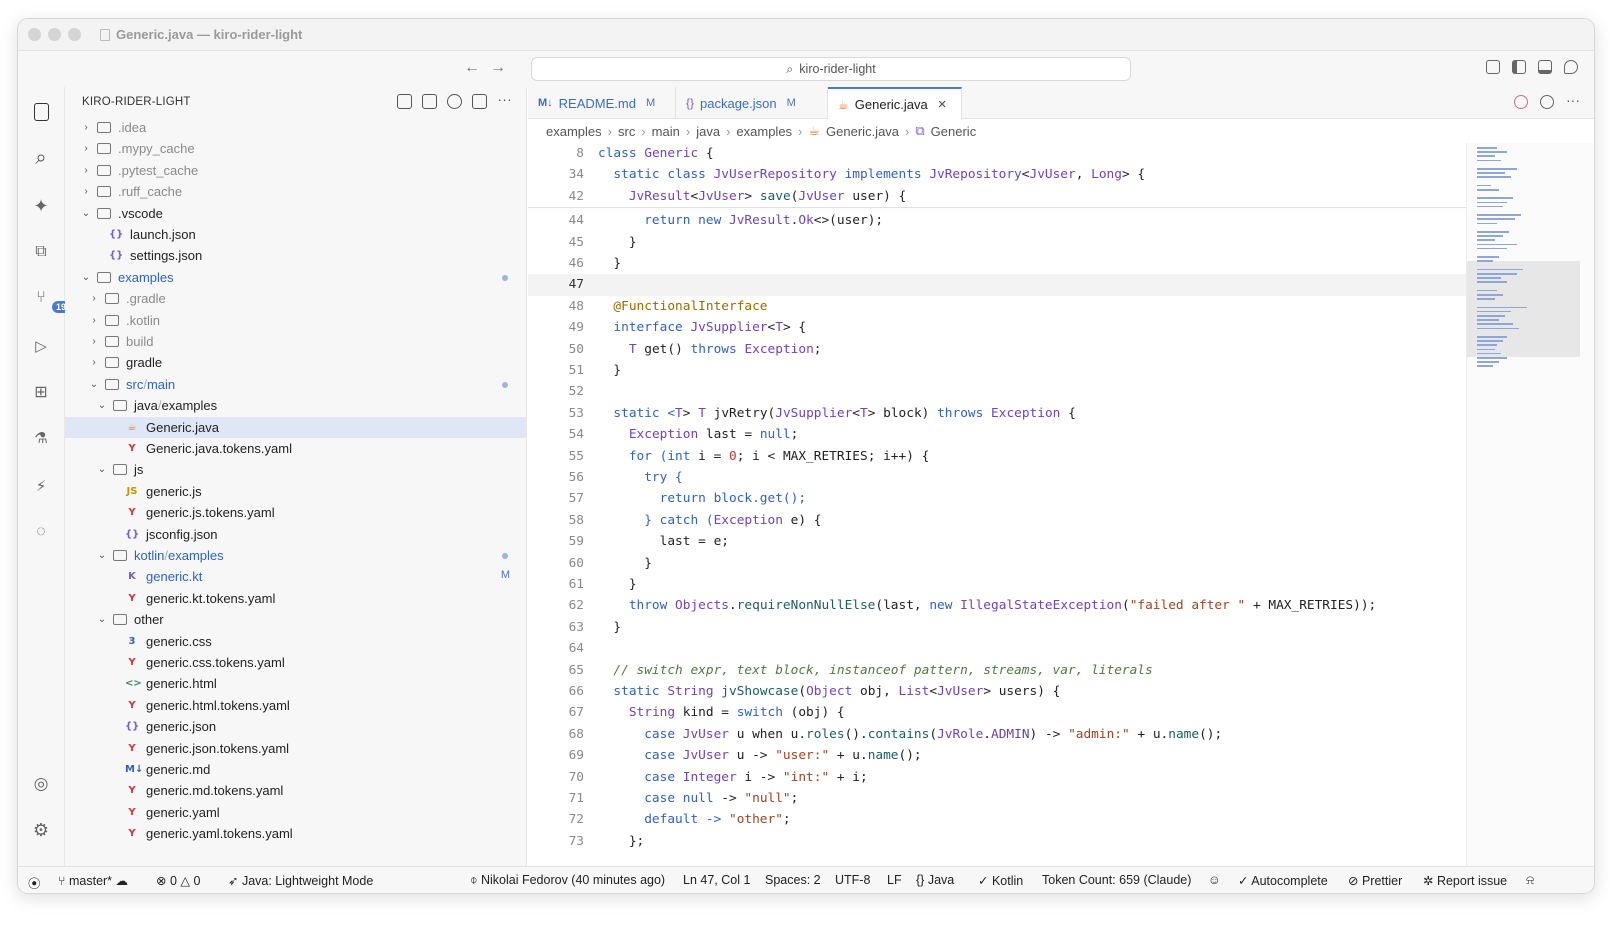 This screenshot has height=925, width=1613. What do you see at coordinates (295, 384) in the screenshot?
I see `tree-folder: ⌄ src / main` at bounding box center [295, 384].